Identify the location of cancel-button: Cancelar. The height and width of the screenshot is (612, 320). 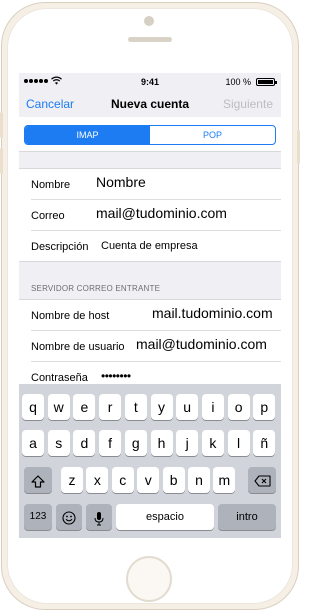
(50, 104).